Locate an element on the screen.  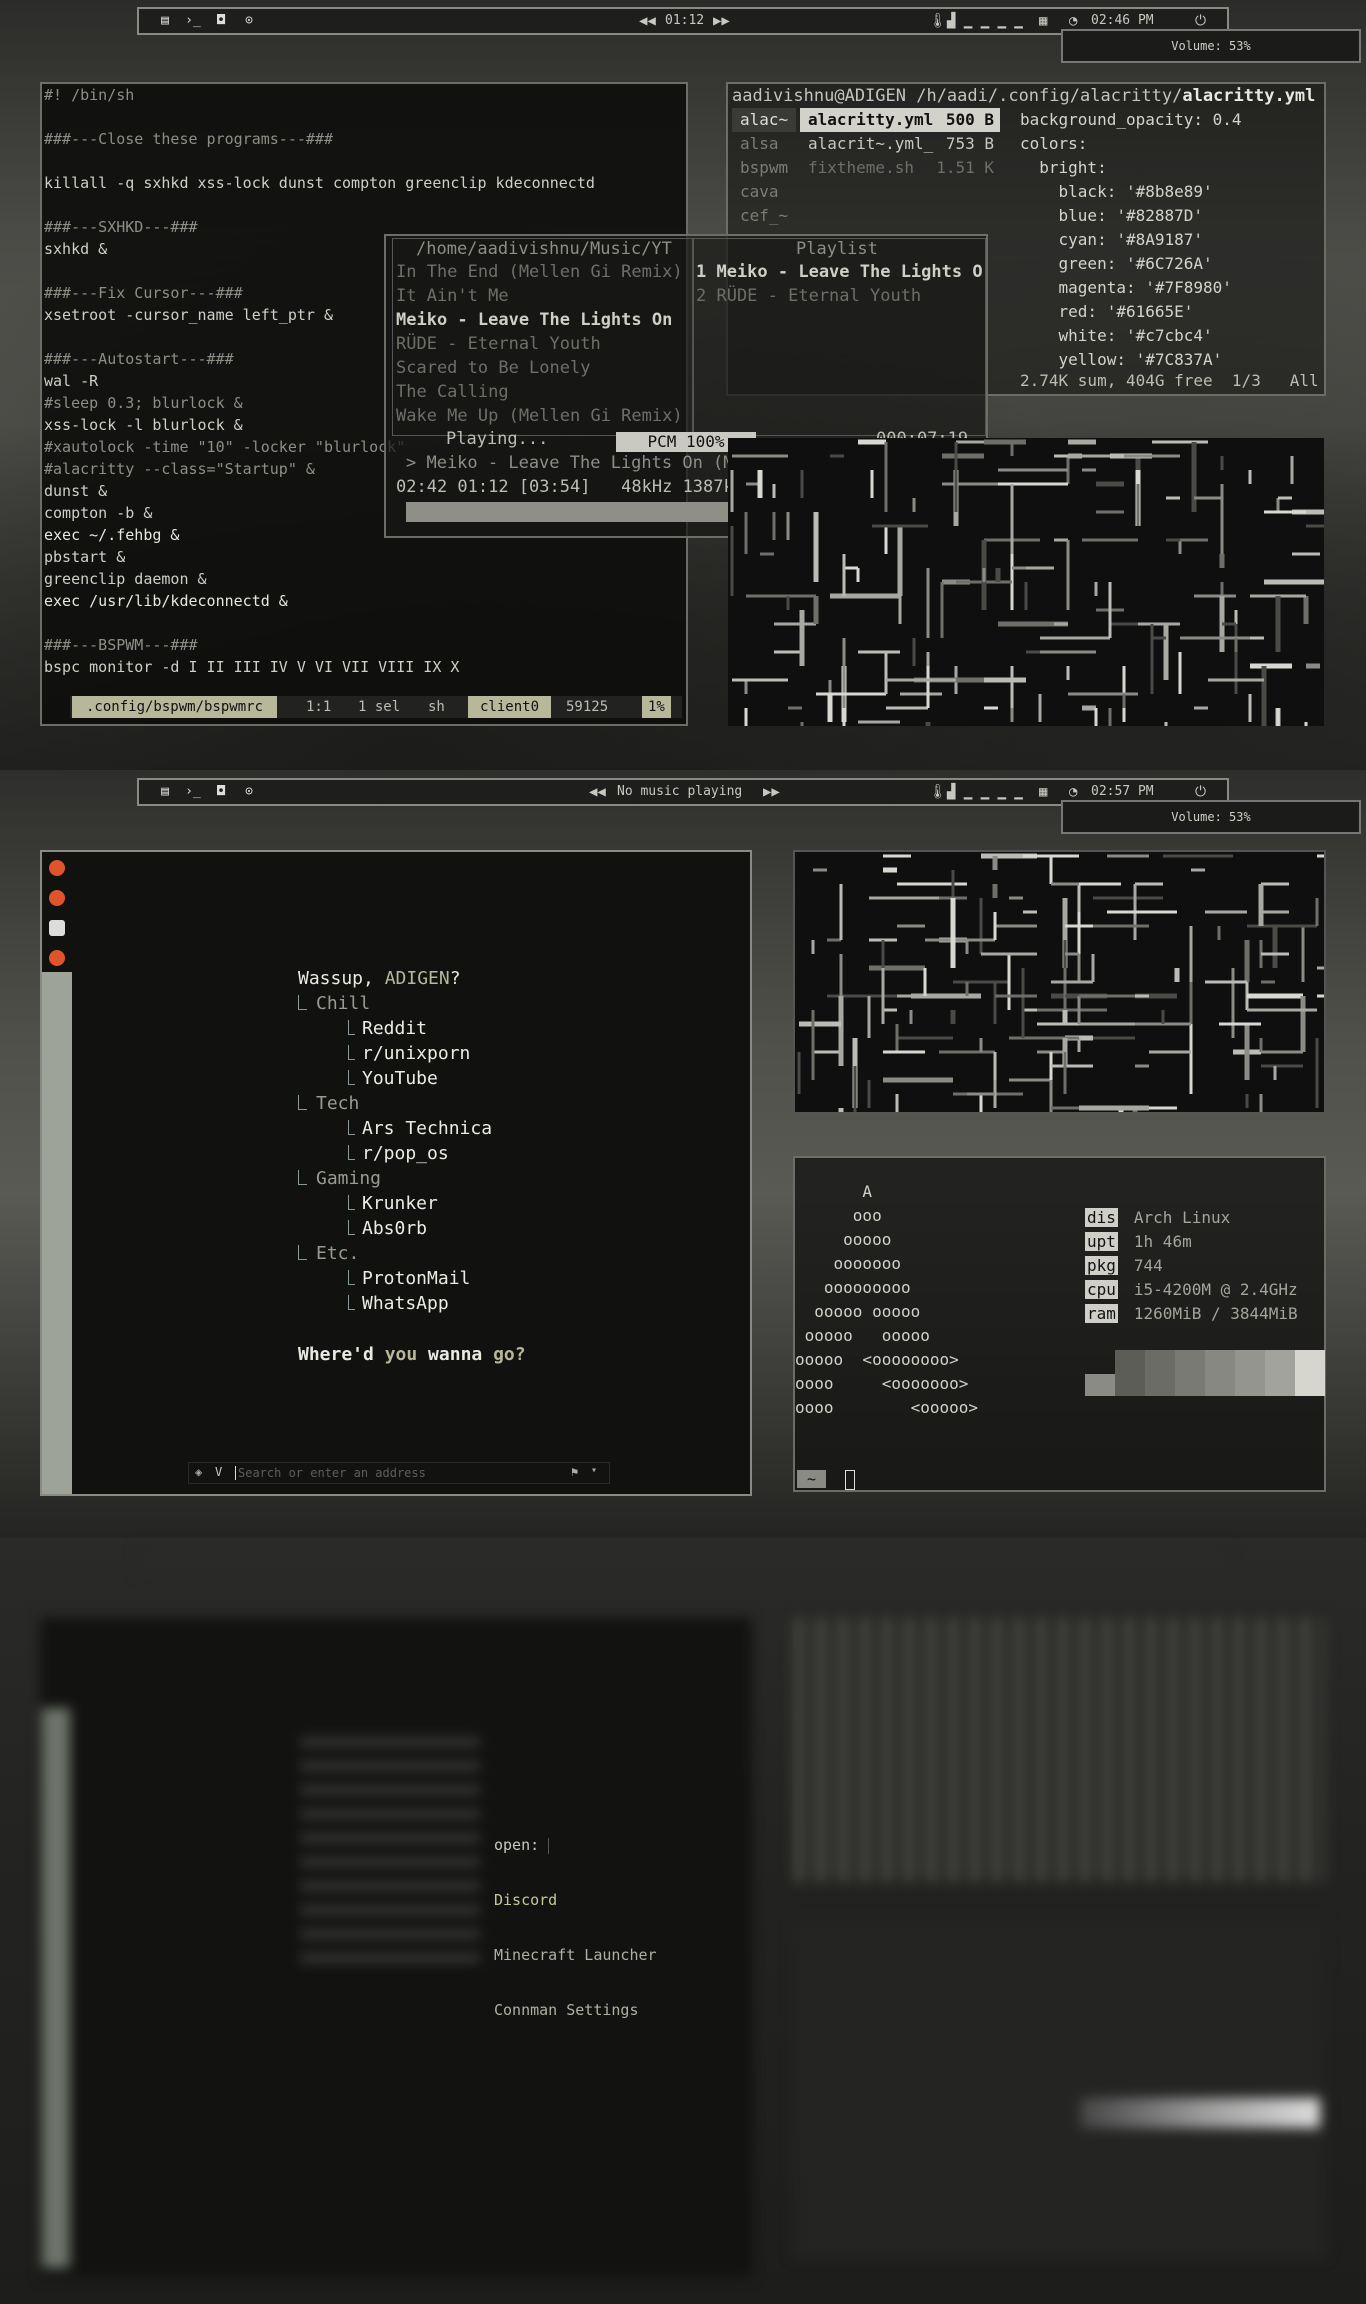
dropdown-icon: ▾ is located at coordinates (594, 1470).